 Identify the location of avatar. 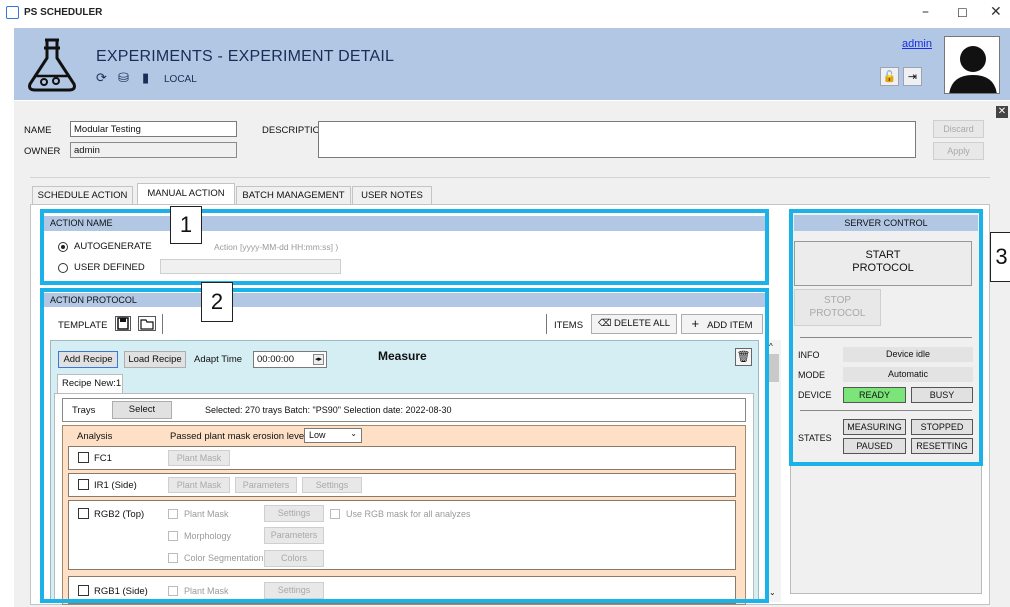
(972, 65).